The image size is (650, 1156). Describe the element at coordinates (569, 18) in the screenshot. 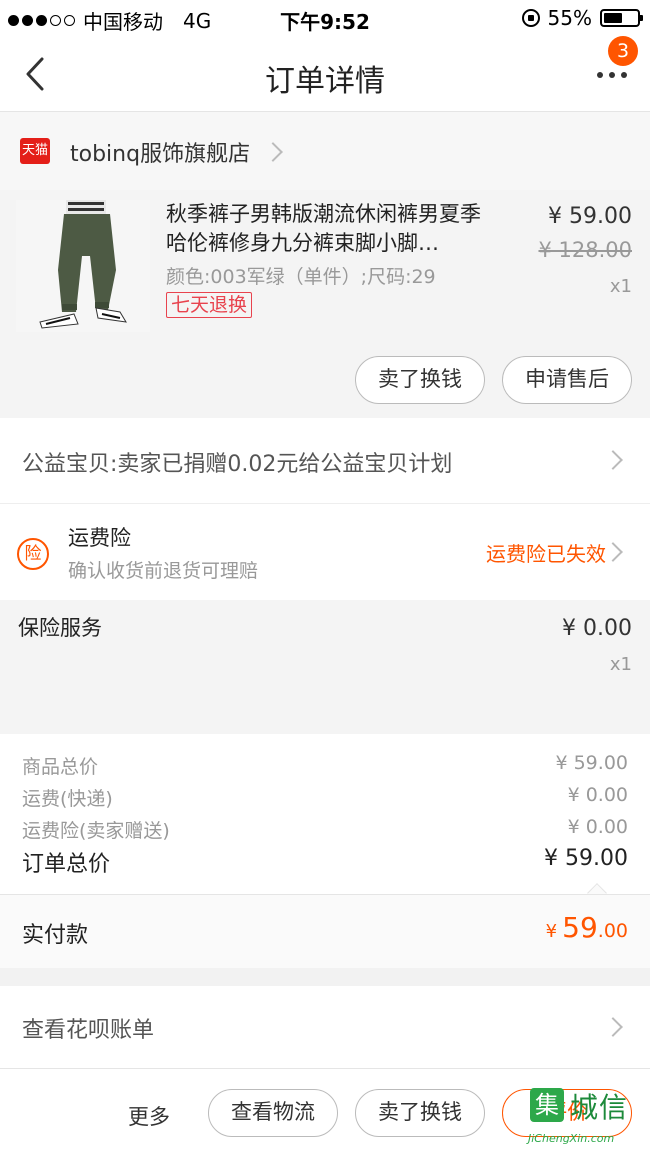

I see `battery-percent: 55%` at that location.